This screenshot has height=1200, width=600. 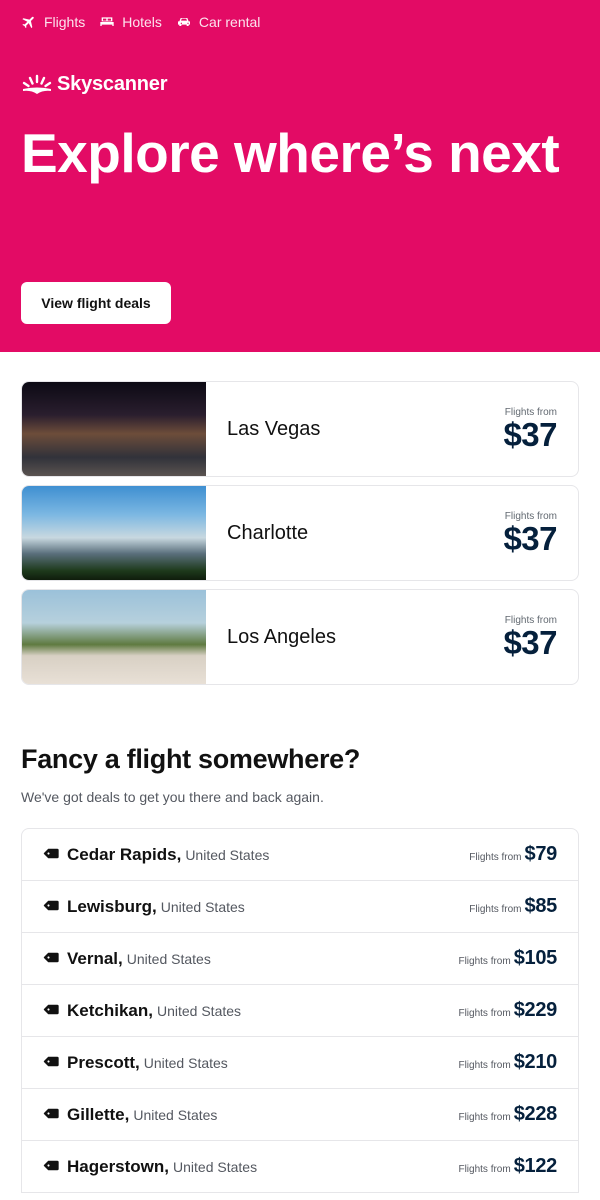 What do you see at coordinates (191, 759) in the screenshot?
I see `deals-section-title: Fancy a flight somewhere?` at bounding box center [191, 759].